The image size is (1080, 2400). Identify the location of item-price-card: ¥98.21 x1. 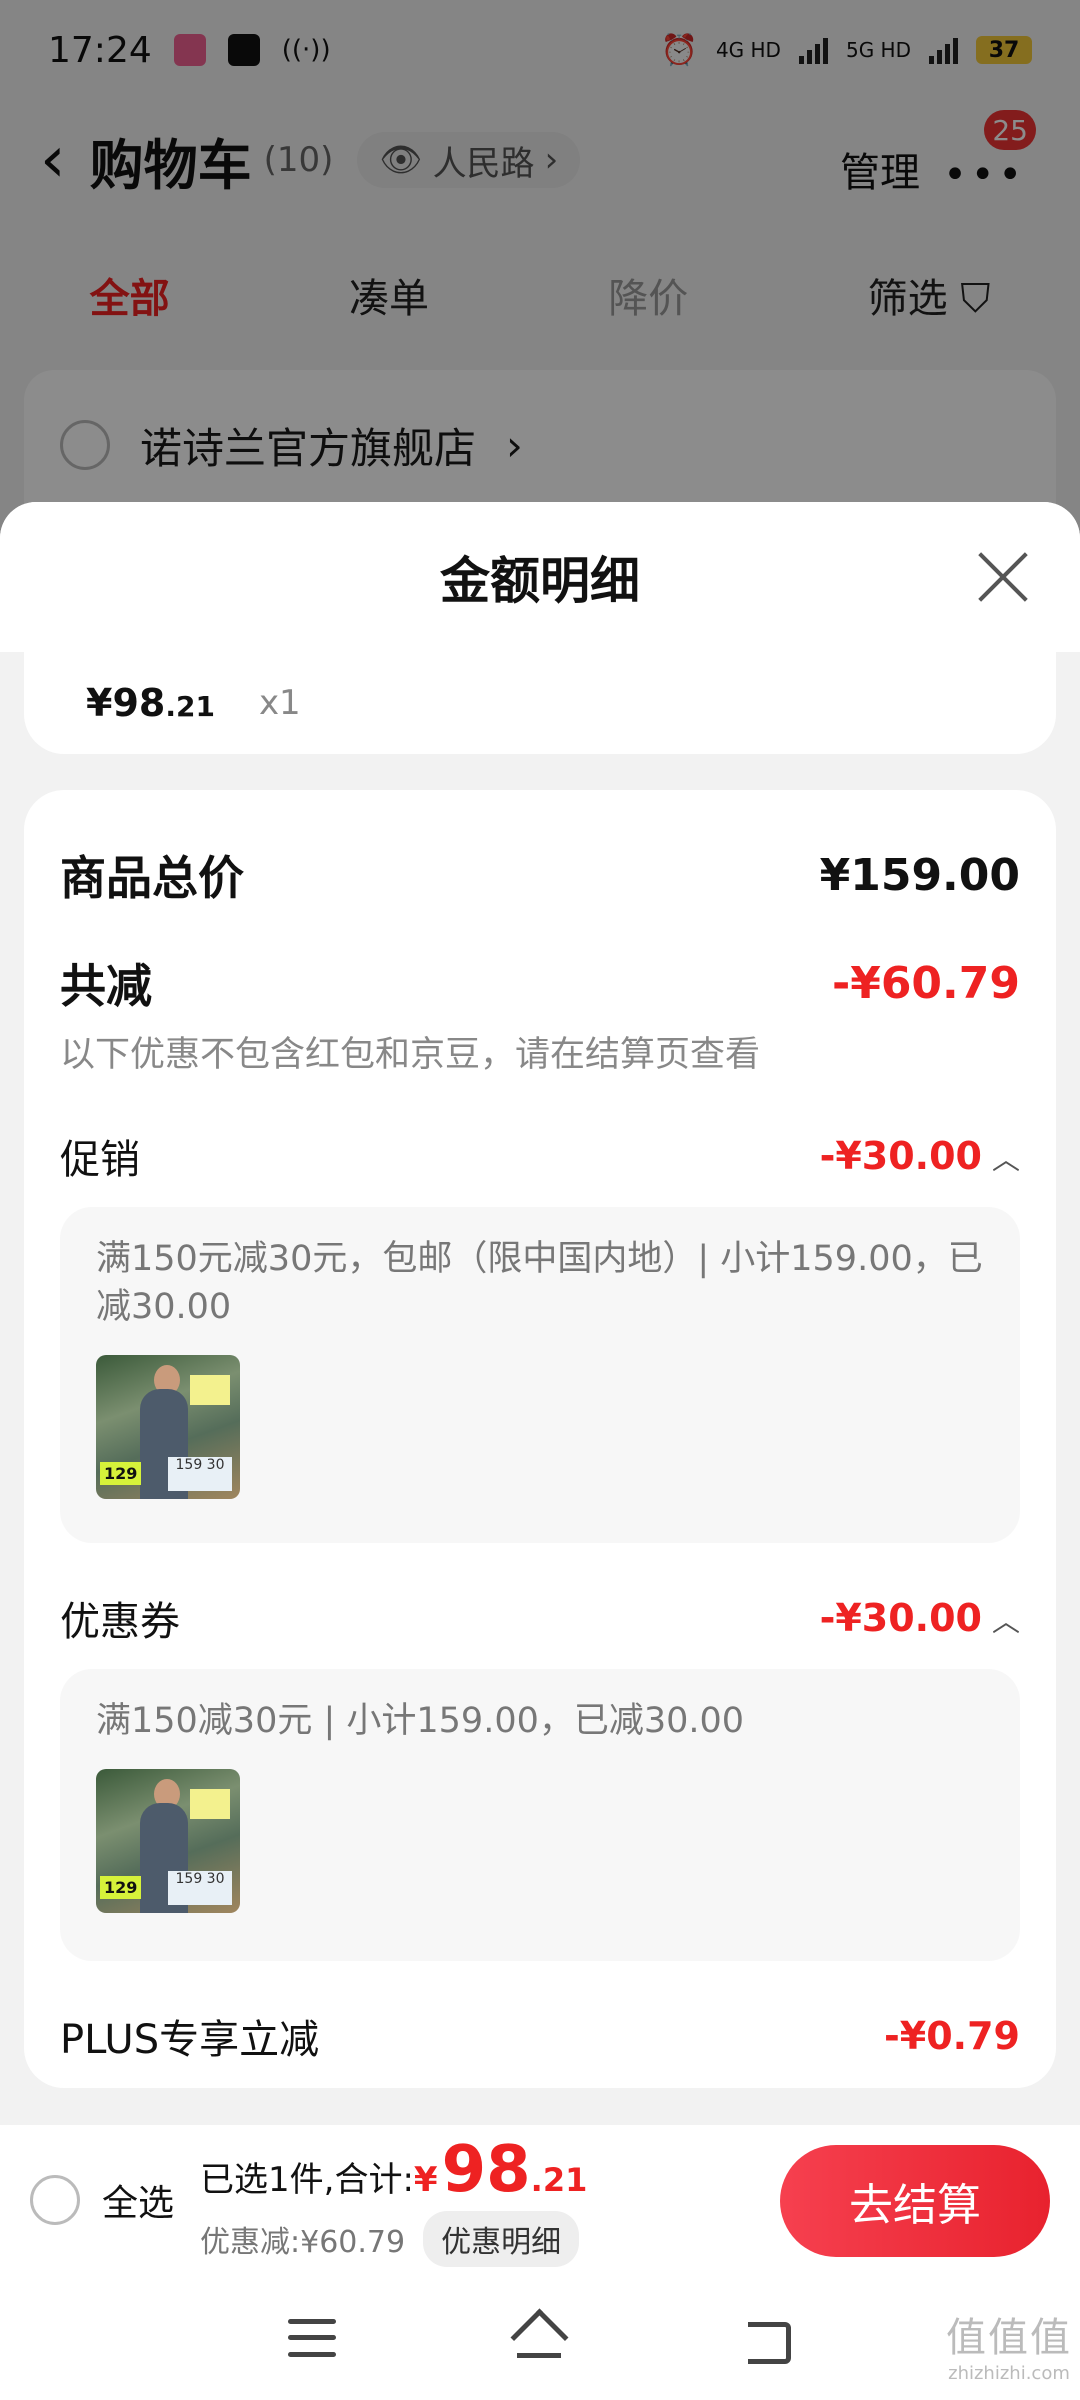
(540, 703).